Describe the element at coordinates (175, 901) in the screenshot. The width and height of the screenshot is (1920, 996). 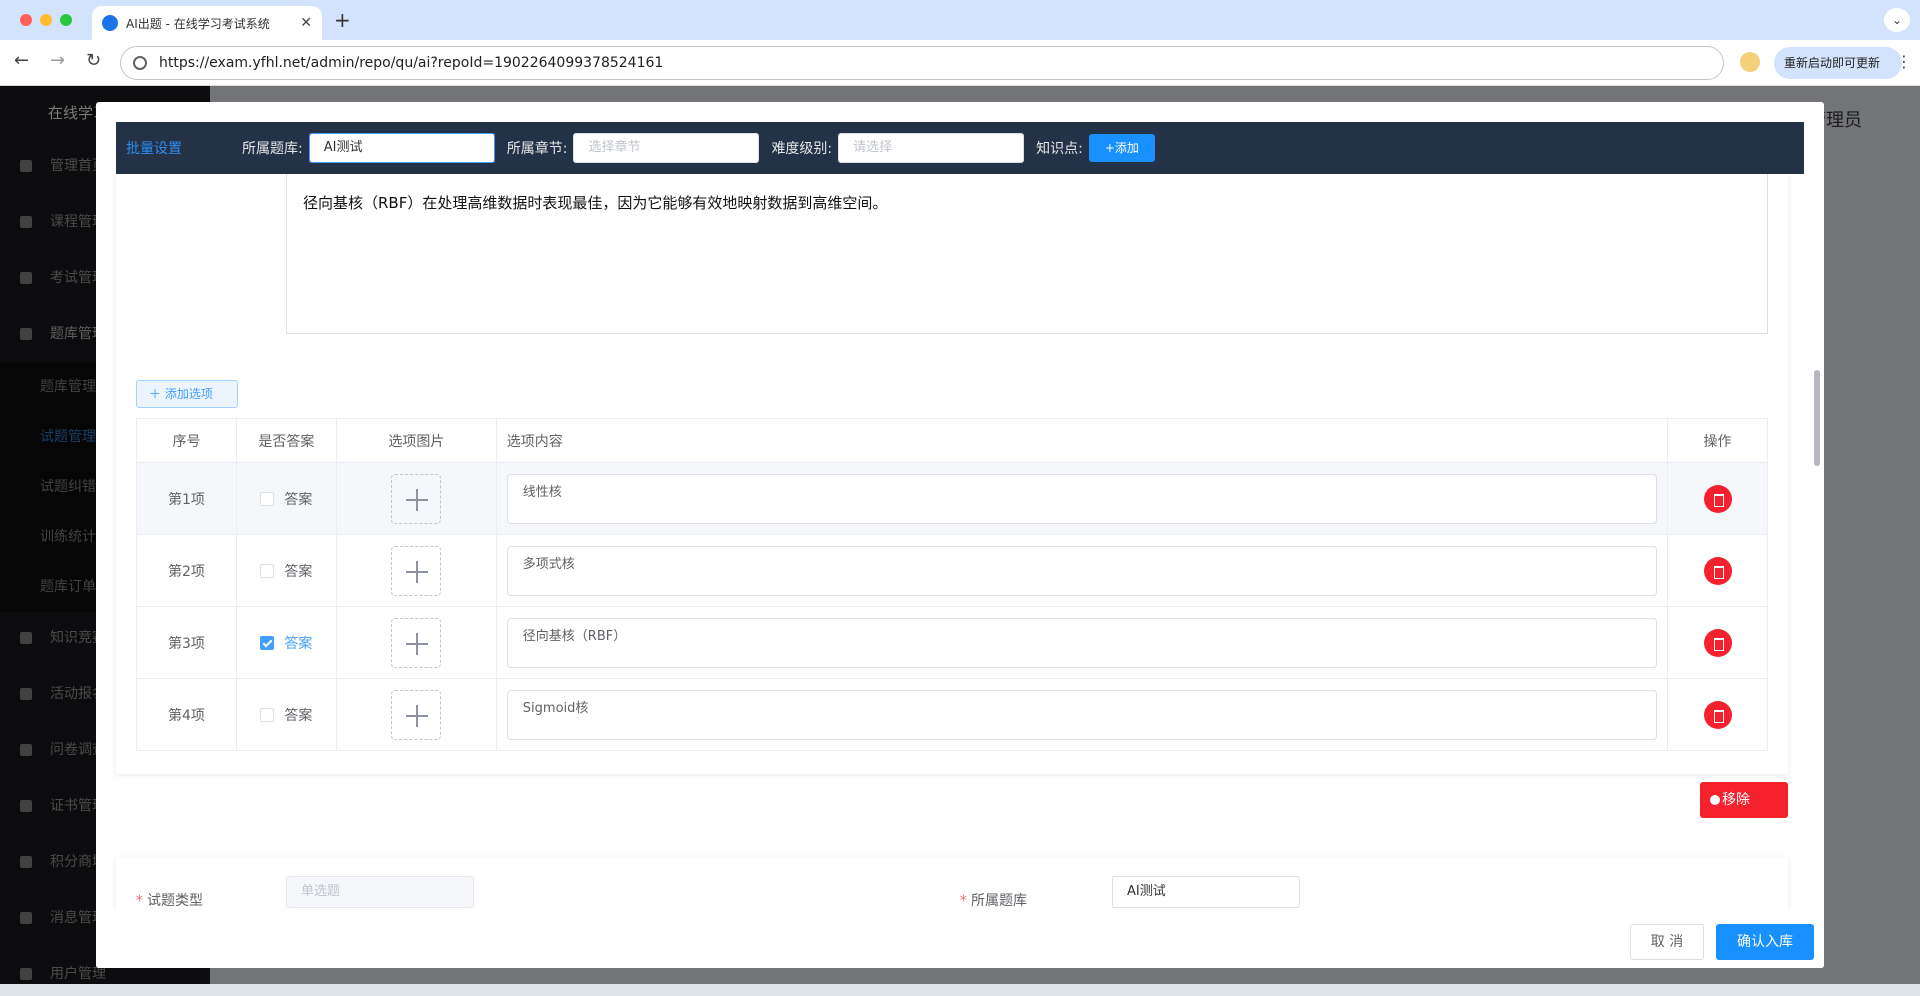
I see `question-type-label-text: 试题类型` at that location.